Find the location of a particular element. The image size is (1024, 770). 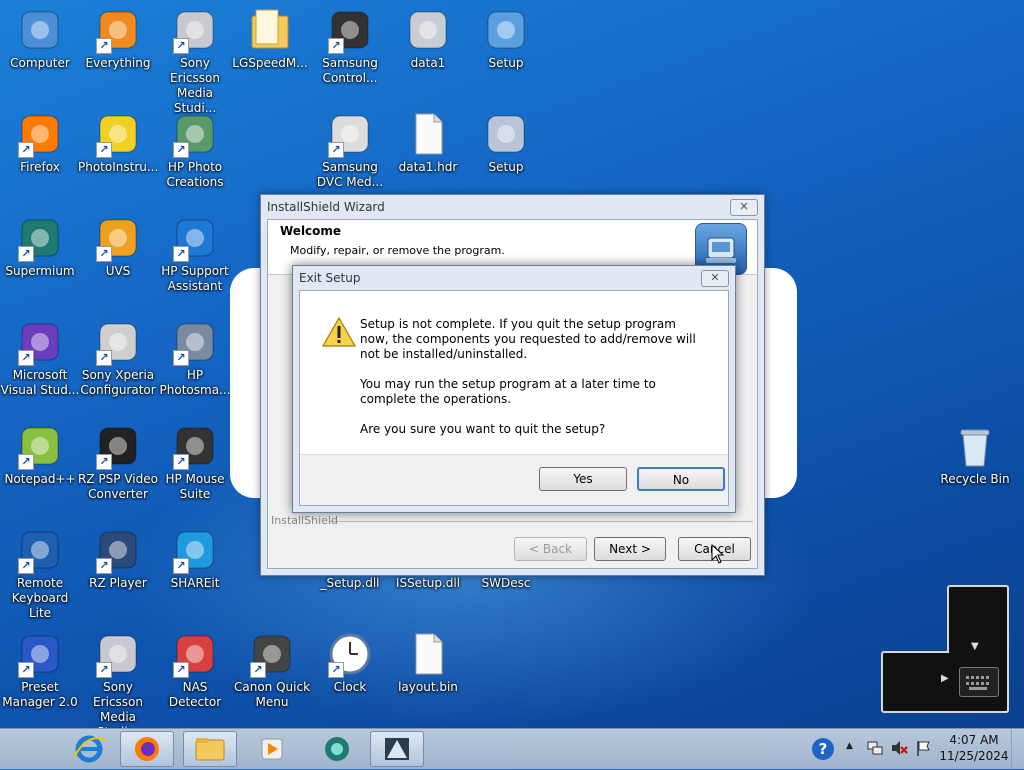

desktop-icon-label: NAS Detector is located at coordinates (195, 694).